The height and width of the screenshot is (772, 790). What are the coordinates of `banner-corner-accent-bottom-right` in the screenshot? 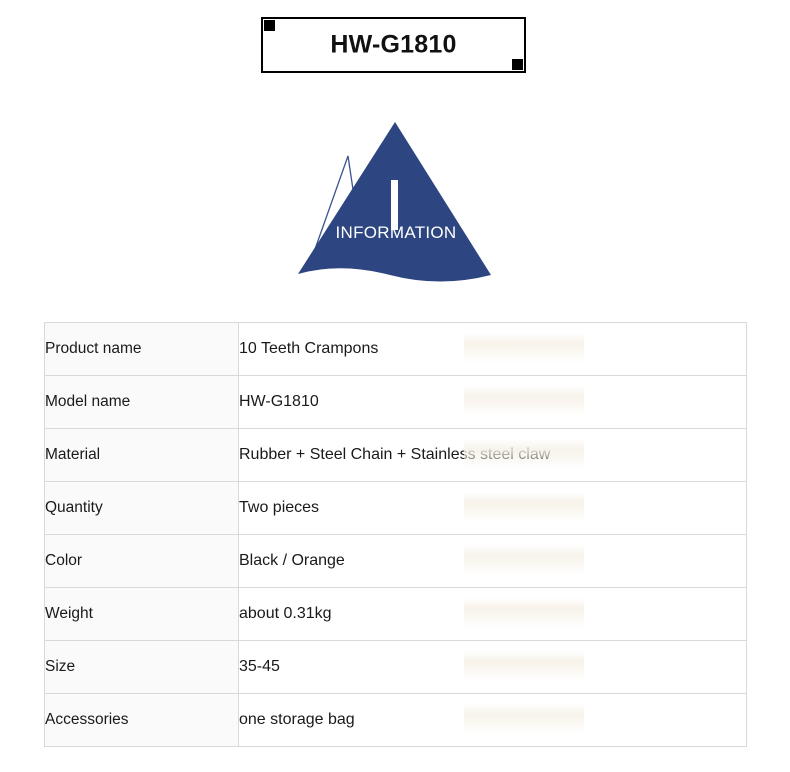 It's located at (517, 64).